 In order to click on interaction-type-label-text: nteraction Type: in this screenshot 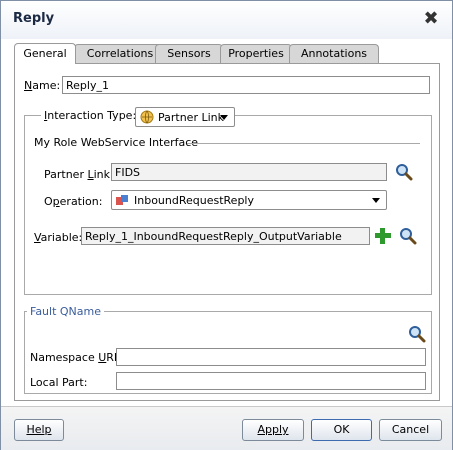, I will do `click(92, 115)`.